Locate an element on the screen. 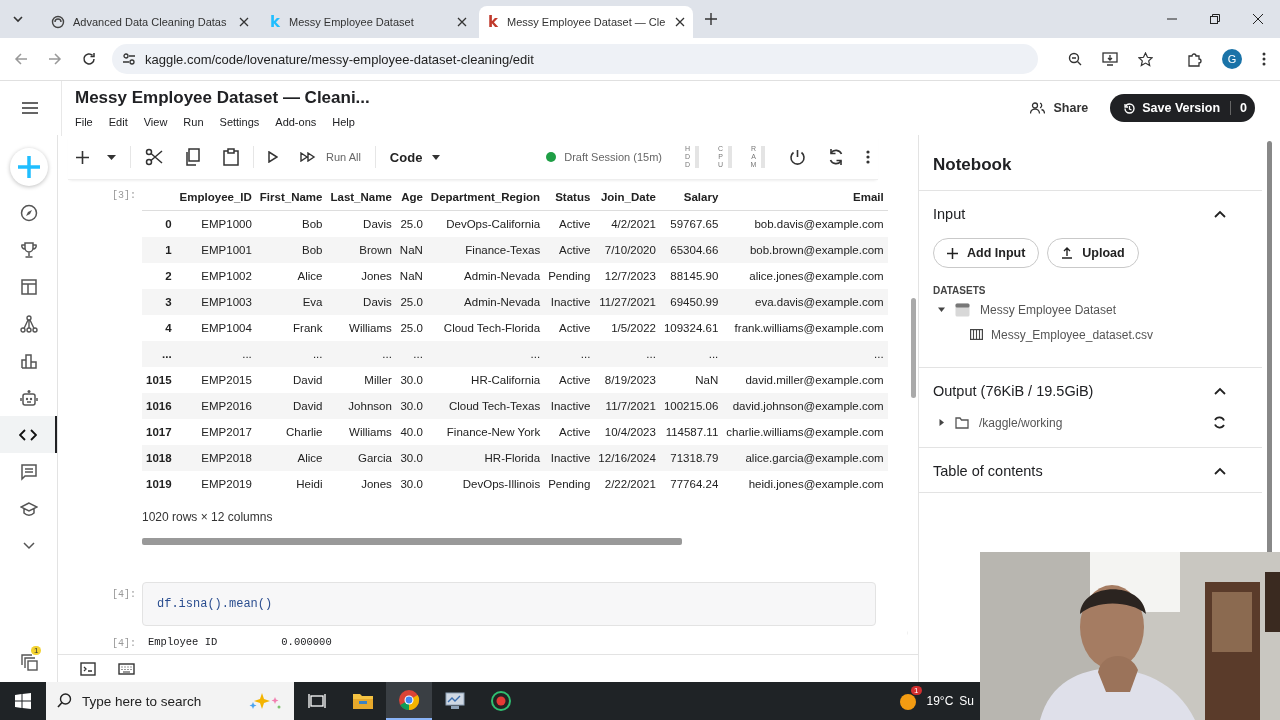 The width and height of the screenshot is (1280, 720). site-info-icon is located at coordinates (129, 59).